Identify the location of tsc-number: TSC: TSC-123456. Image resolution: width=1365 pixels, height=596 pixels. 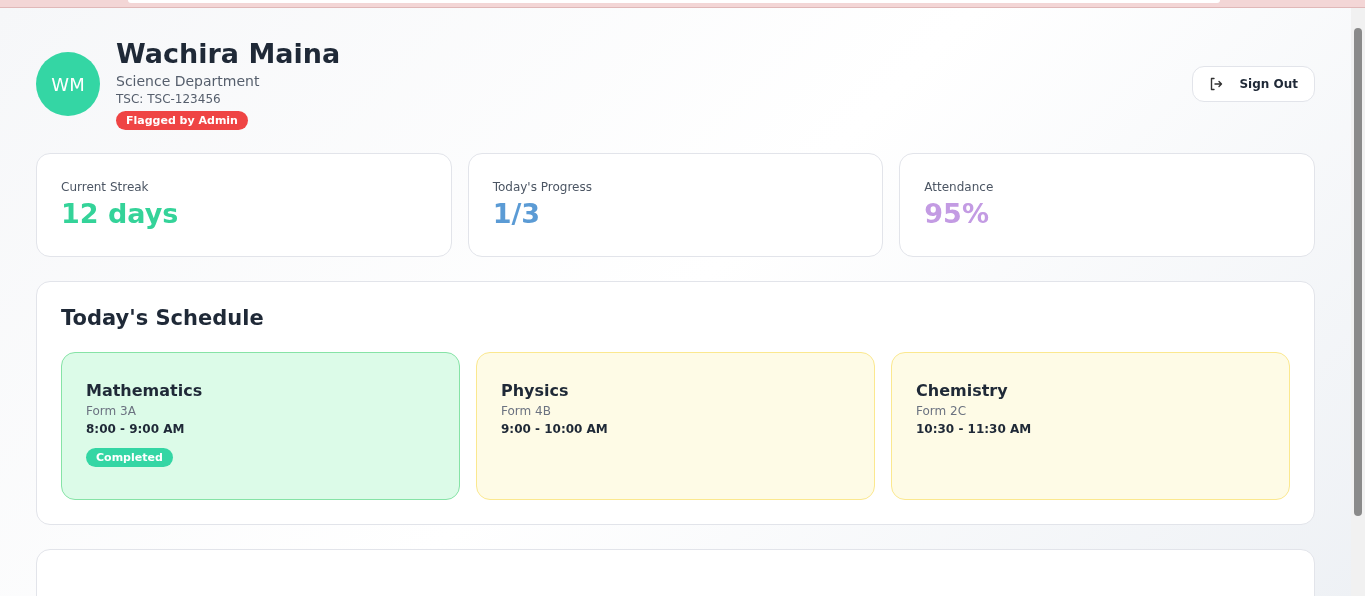
(168, 99).